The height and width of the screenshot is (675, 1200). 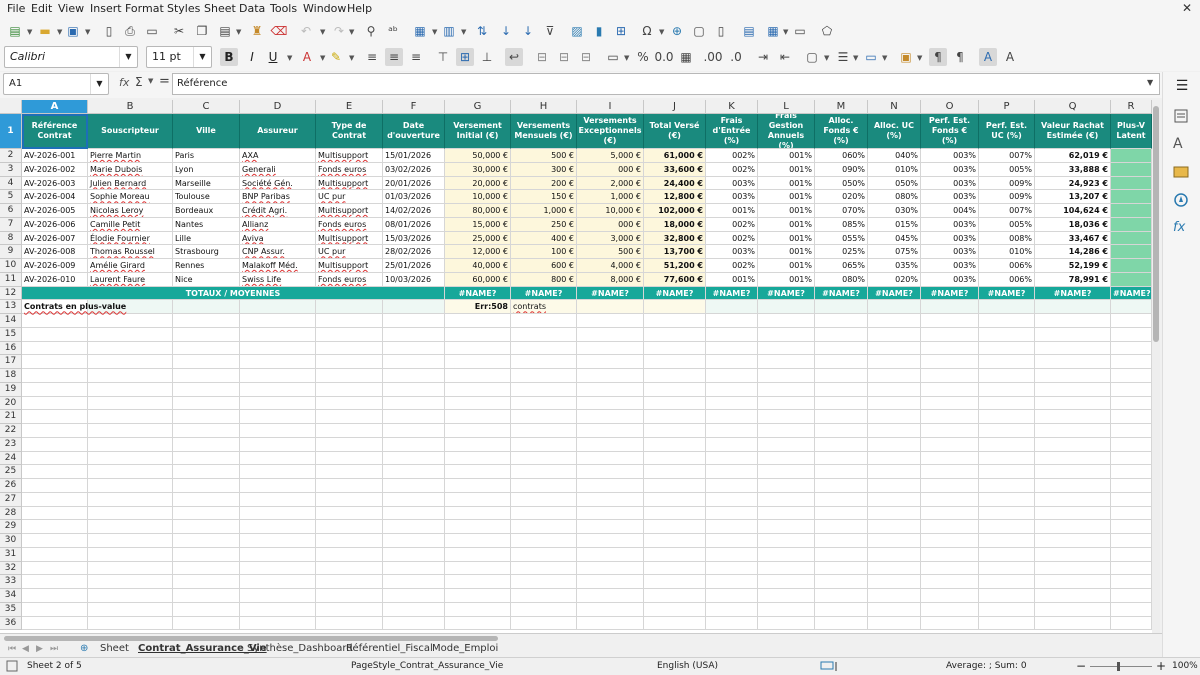 What do you see at coordinates (1007, 169) in the screenshot?
I see `table-cell: 005%` at bounding box center [1007, 169].